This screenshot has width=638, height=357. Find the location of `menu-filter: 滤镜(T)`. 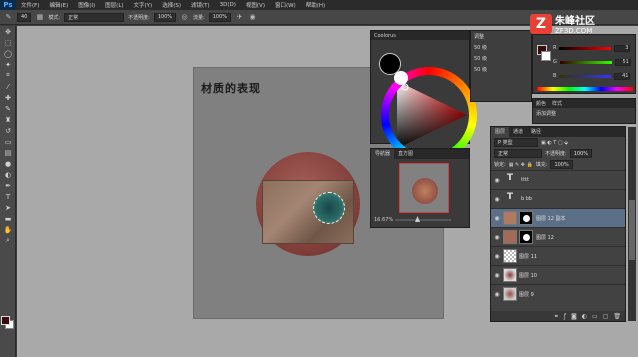

menu-filter: 滤镜(T) is located at coordinates (200, 5).